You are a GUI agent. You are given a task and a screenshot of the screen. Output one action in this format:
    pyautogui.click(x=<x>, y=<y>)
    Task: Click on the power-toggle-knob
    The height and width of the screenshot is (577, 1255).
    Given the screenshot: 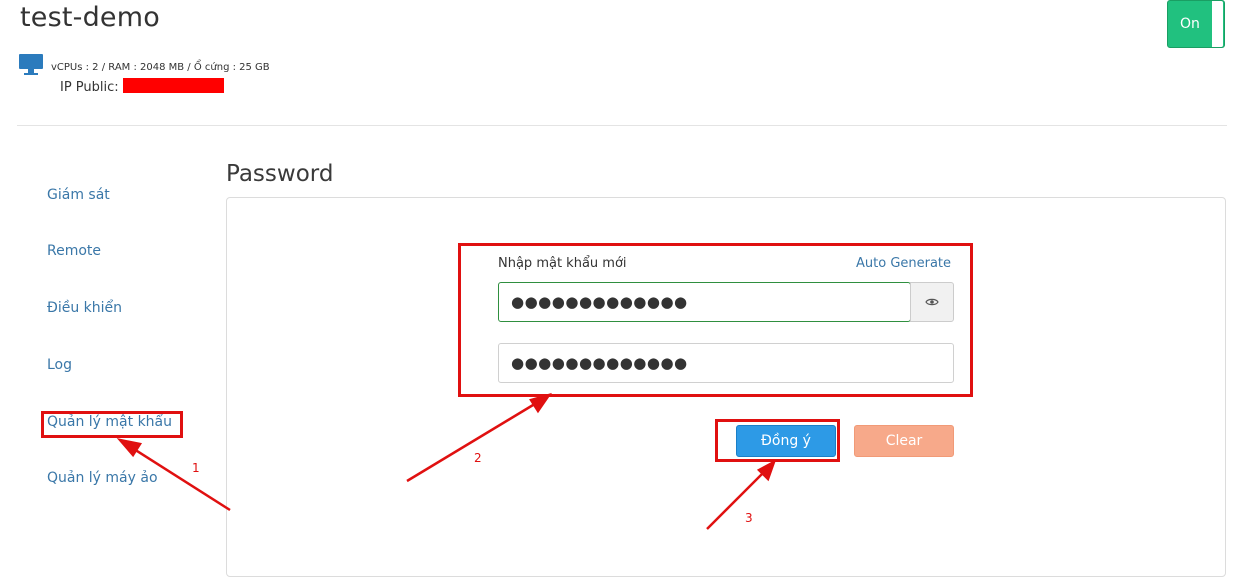 What is the action you would take?
    pyautogui.click(x=1217, y=24)
    